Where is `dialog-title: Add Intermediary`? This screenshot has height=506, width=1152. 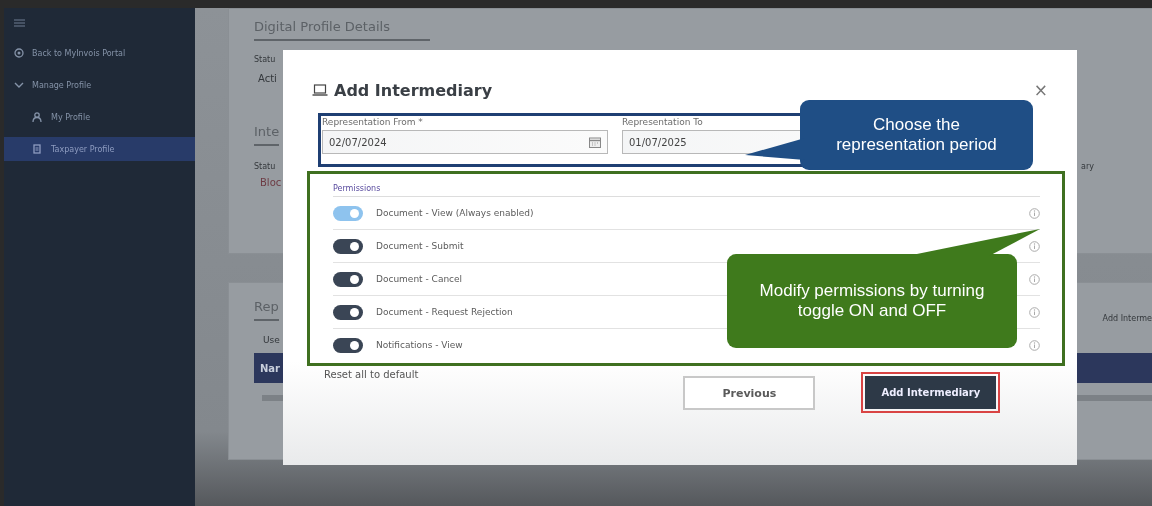
dialog-title: Add Intermediary is located at coordinates (413, 90).